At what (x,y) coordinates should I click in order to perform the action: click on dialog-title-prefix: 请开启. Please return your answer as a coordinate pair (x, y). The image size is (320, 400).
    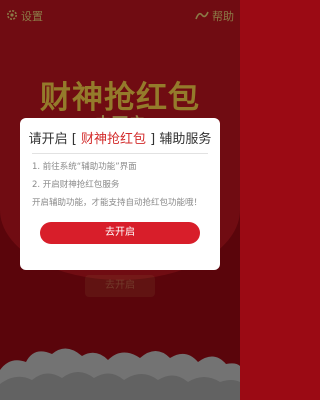
    Looking at the image, I should click on (48, 139).